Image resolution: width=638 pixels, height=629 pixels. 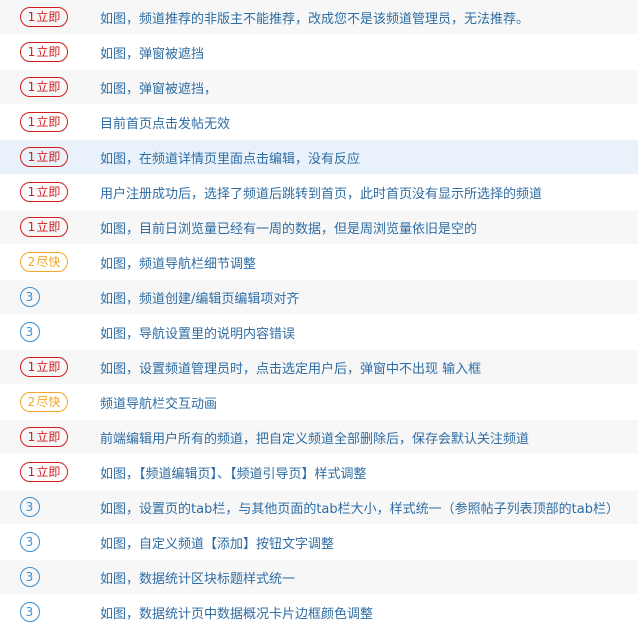 What do you see at coordinates (158, 87) in the screenshot?
I see `issue-title: 如图，弹窗被遮挡，` at bounding box center [158, 87].